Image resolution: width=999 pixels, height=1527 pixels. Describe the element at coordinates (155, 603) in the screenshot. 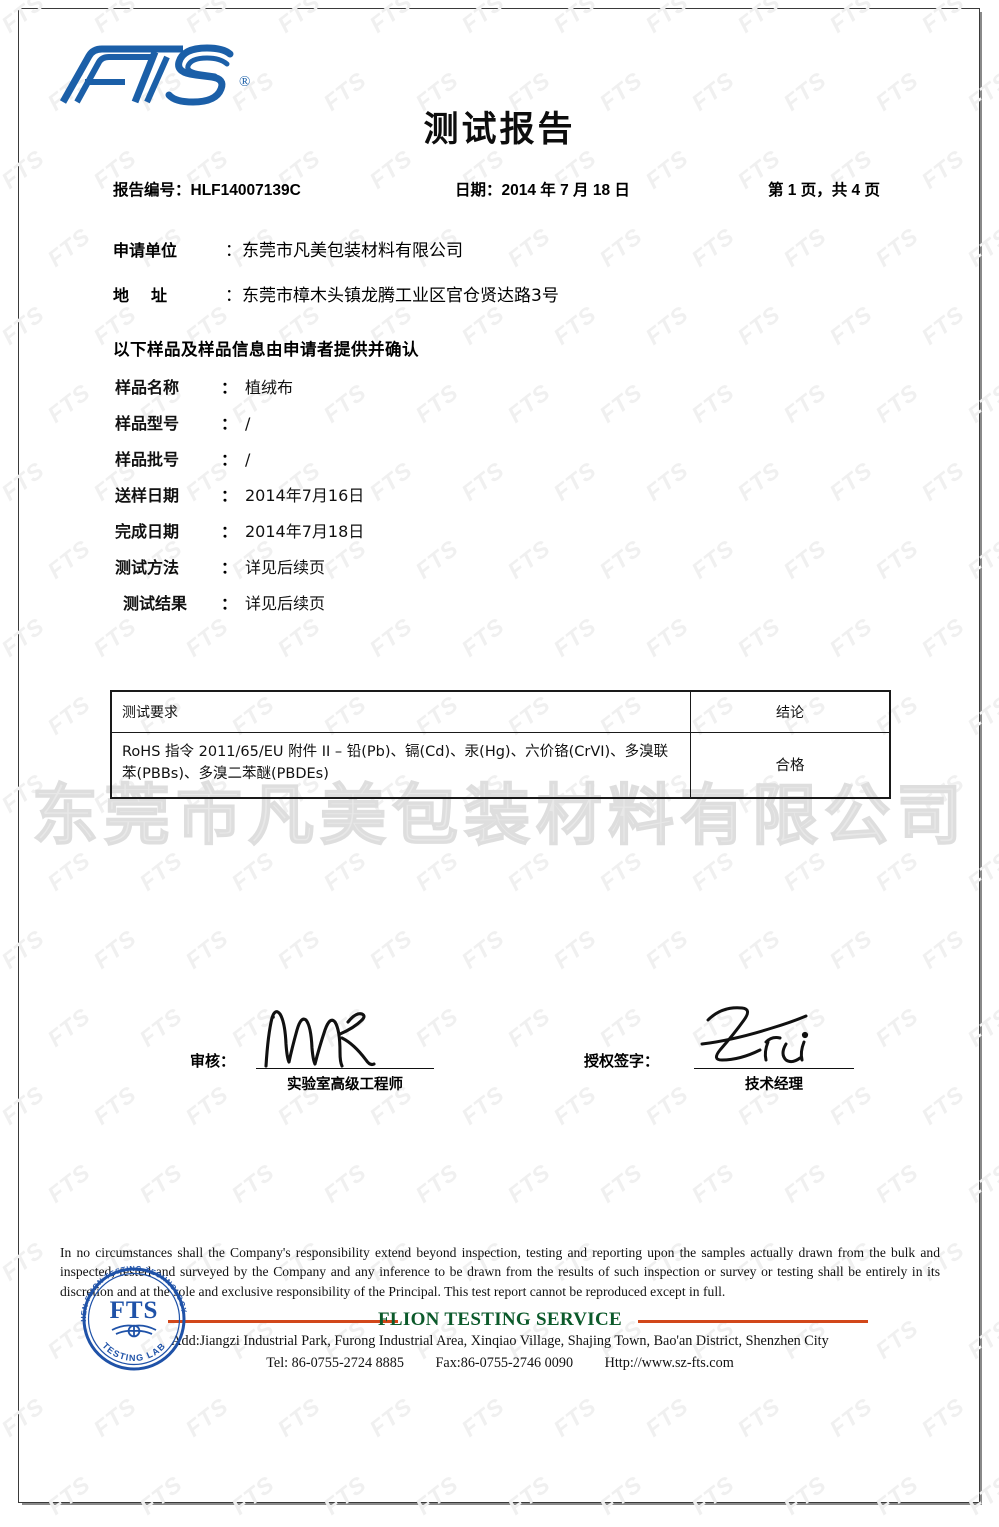

I see `sample-info-label: 测试结果` at that location.